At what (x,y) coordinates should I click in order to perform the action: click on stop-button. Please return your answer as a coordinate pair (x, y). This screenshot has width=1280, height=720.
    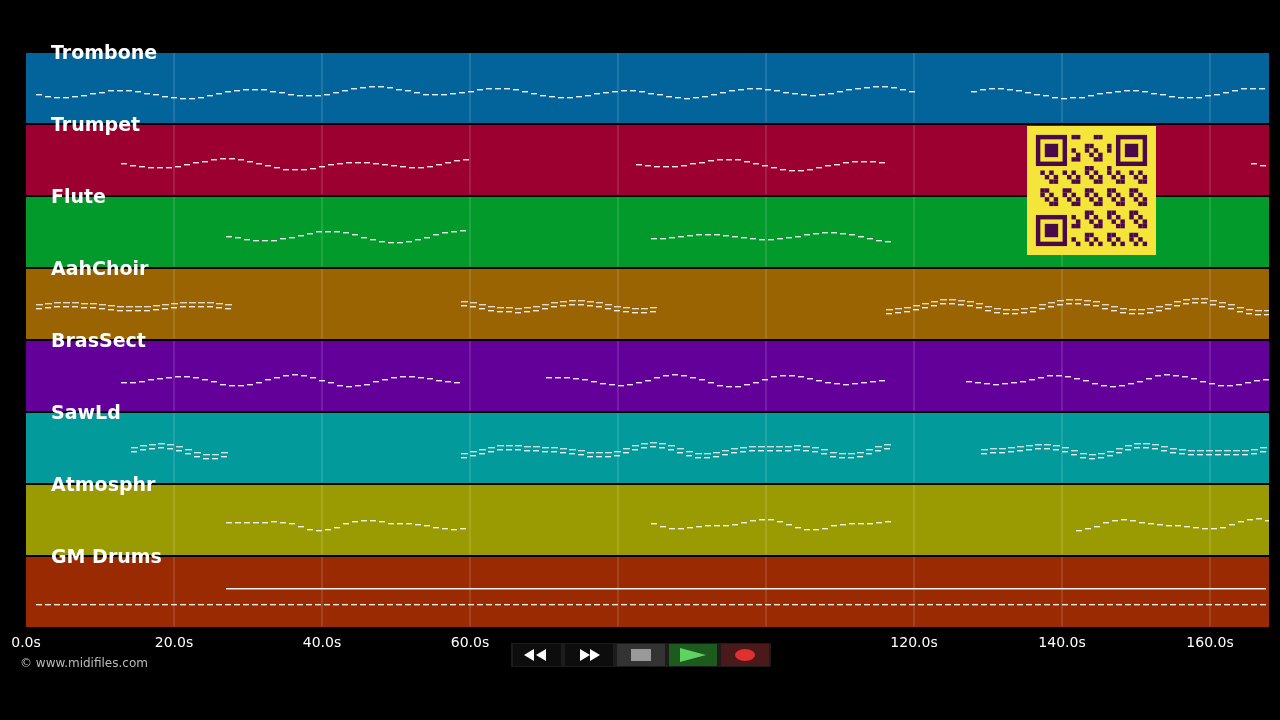
    Looking at the image, I should click on (641, 655).